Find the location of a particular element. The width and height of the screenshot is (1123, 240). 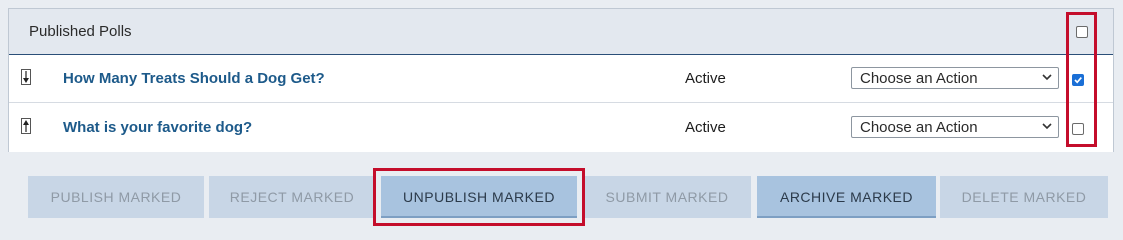

archive-marked-button: ARCHIVE MARKED is located at coordinates (846, 197).